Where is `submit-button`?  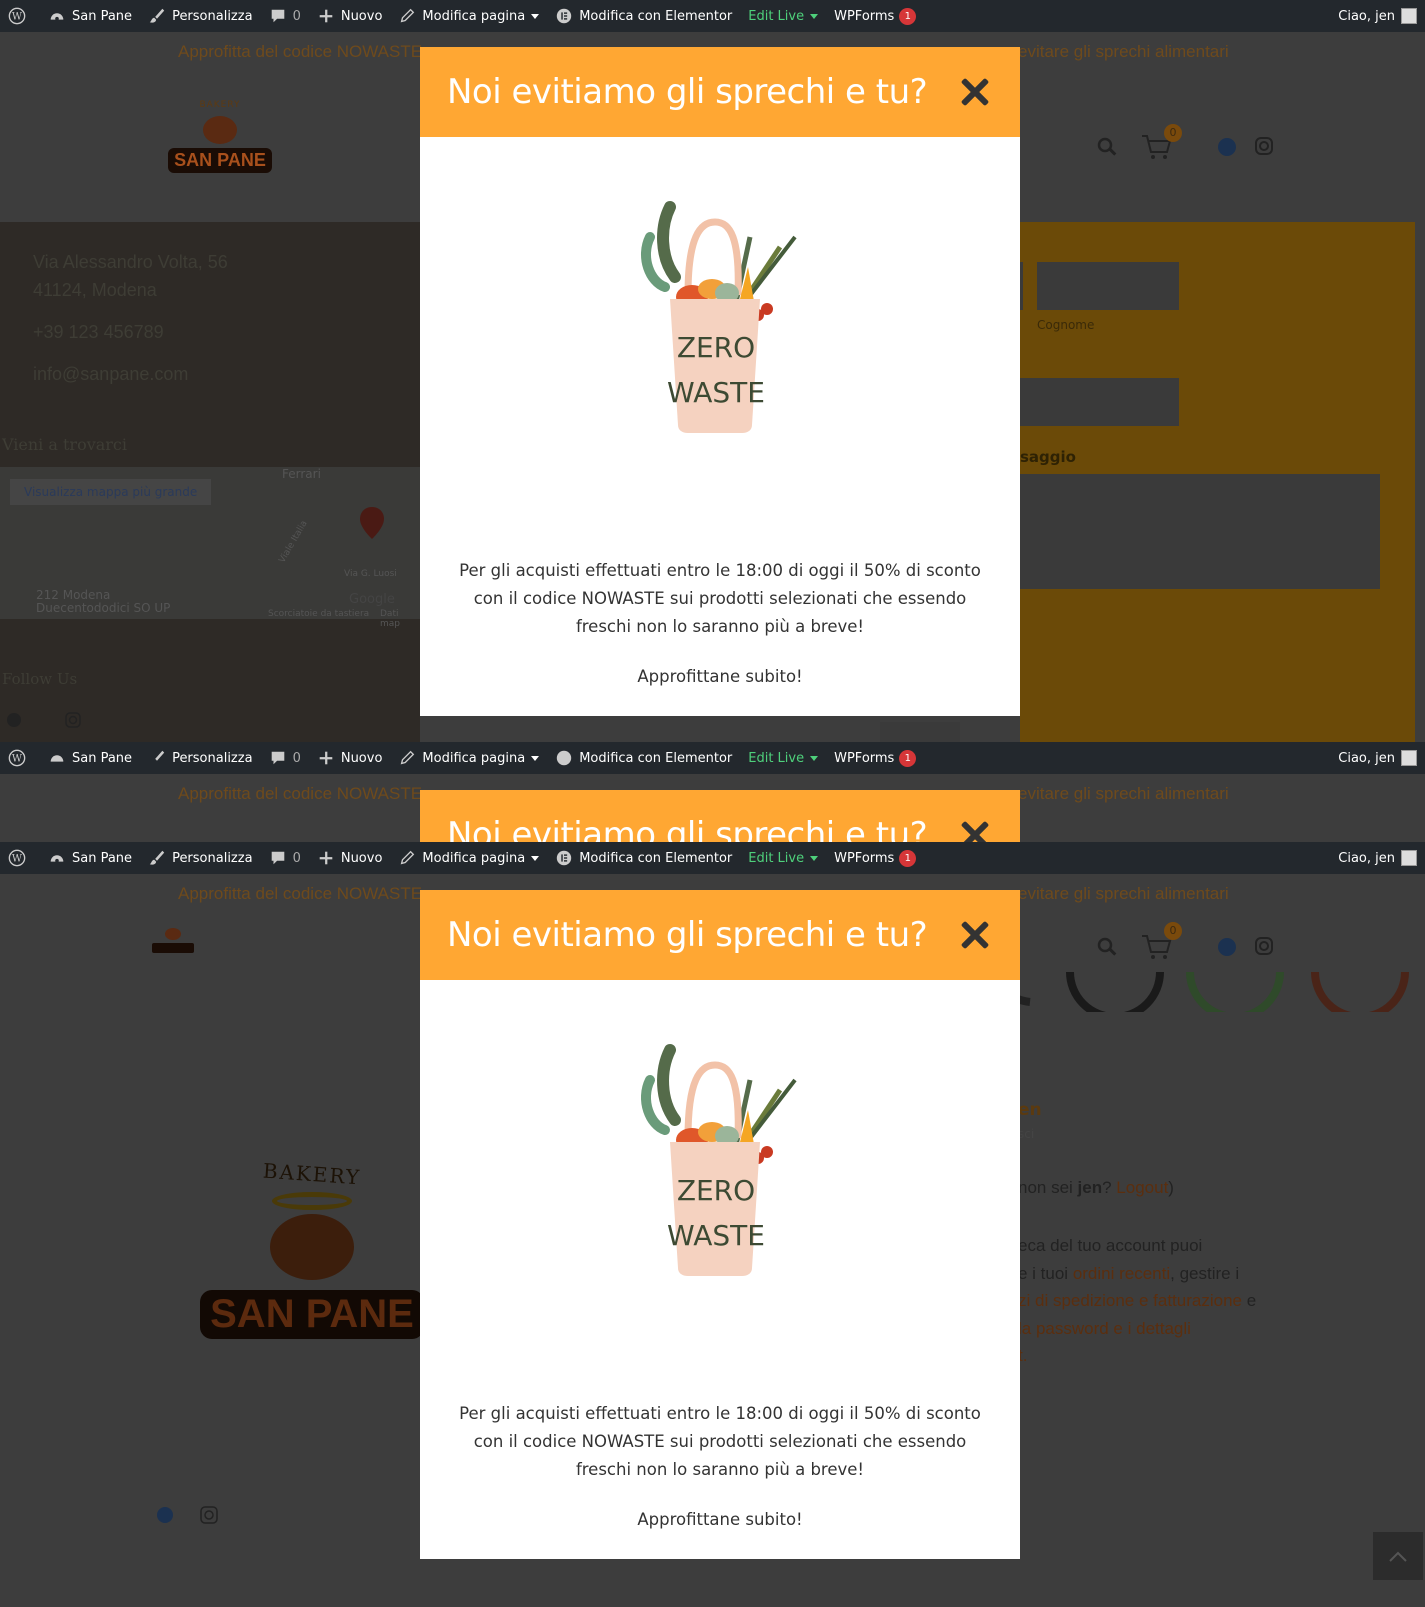 submit-button is located at coordinates (920, 732).